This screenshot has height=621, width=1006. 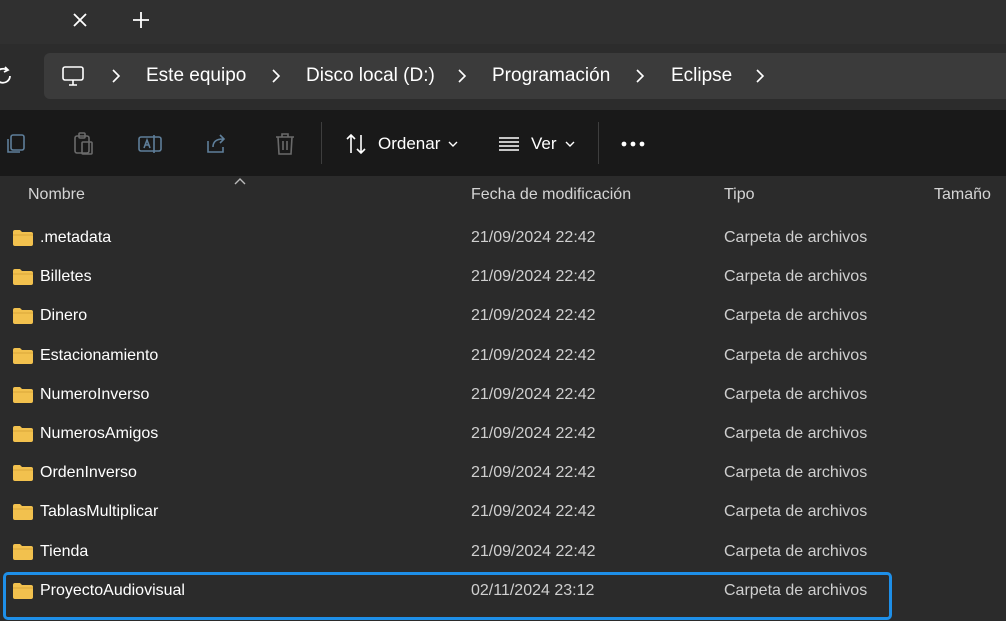 What do you see at coordinates (503, 22) in the screenshot?
I see `tab-strip` at bounding box center [503, 22].